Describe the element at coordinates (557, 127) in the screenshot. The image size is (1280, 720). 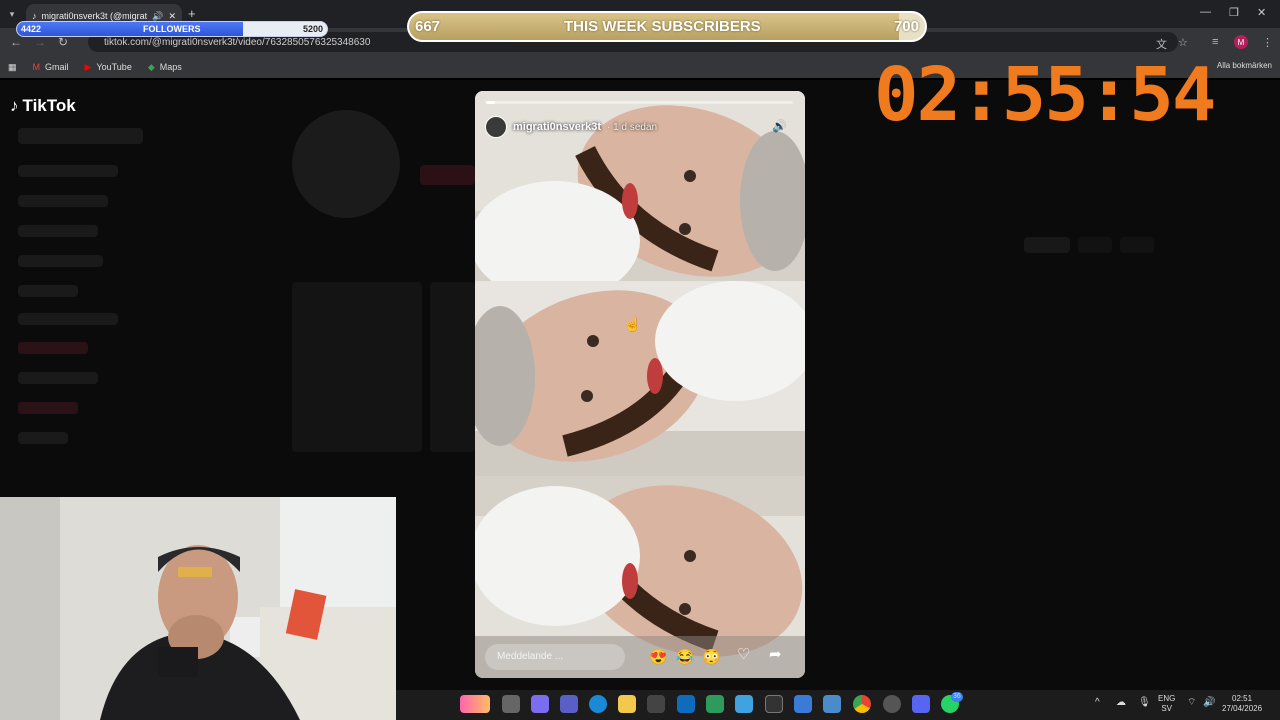
I see `author-username: migrati0nsverk3t` at that location.